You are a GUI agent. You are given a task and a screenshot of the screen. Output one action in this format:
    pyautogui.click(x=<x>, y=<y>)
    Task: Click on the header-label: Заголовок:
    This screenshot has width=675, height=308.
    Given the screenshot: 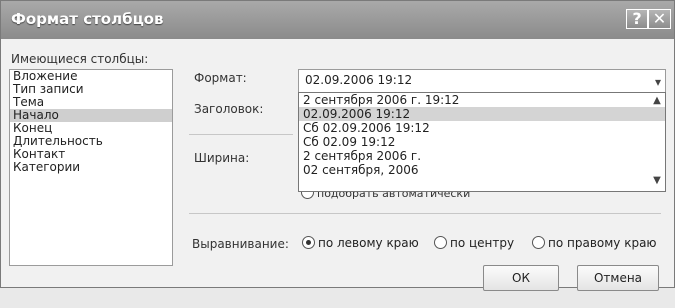 What is the action you would take?
    pyautogui.click(x=229, y=109)
    